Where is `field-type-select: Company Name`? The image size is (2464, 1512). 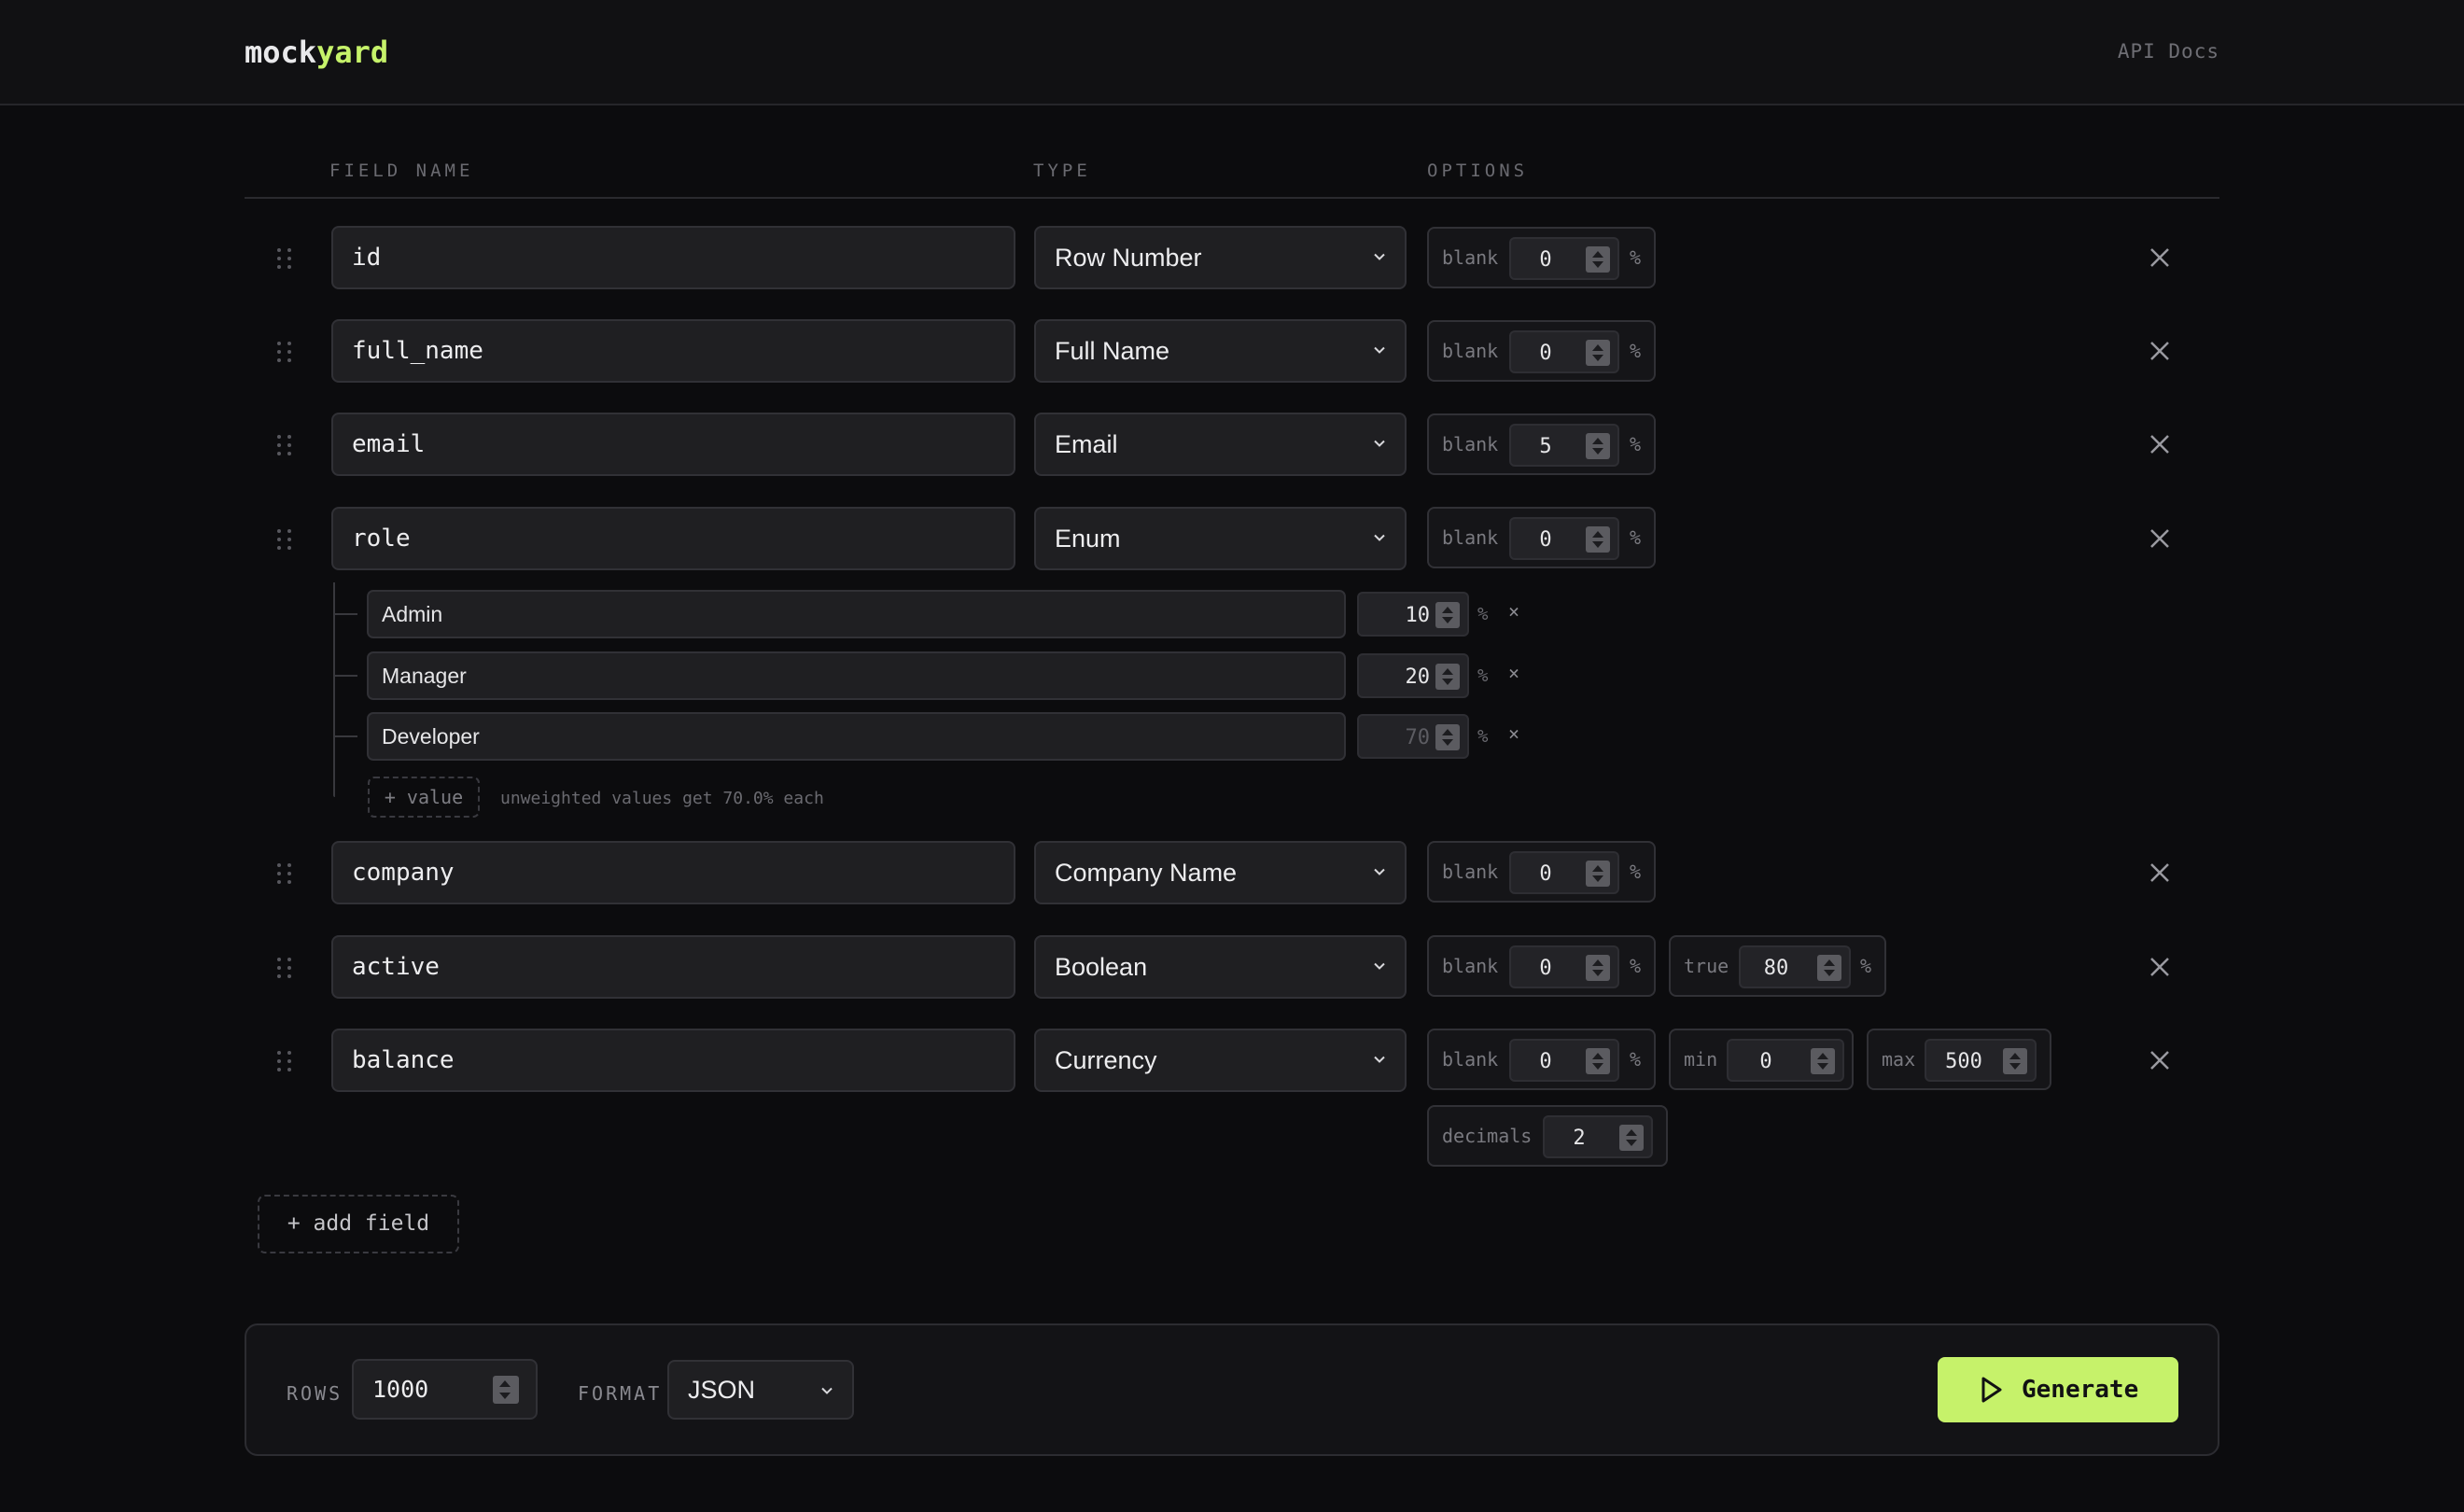 field-type-select: Company Name is located at coordinates (1220, 872).